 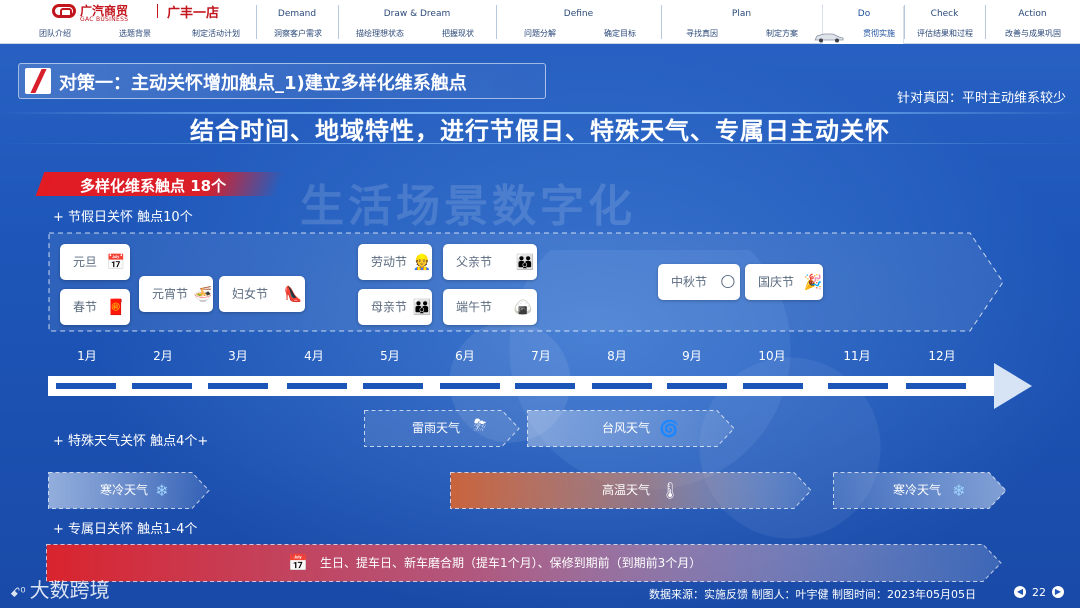 I want to click on weather-bar-cold-early: 寒冷天气 ❄, so click(x=129, y=490).